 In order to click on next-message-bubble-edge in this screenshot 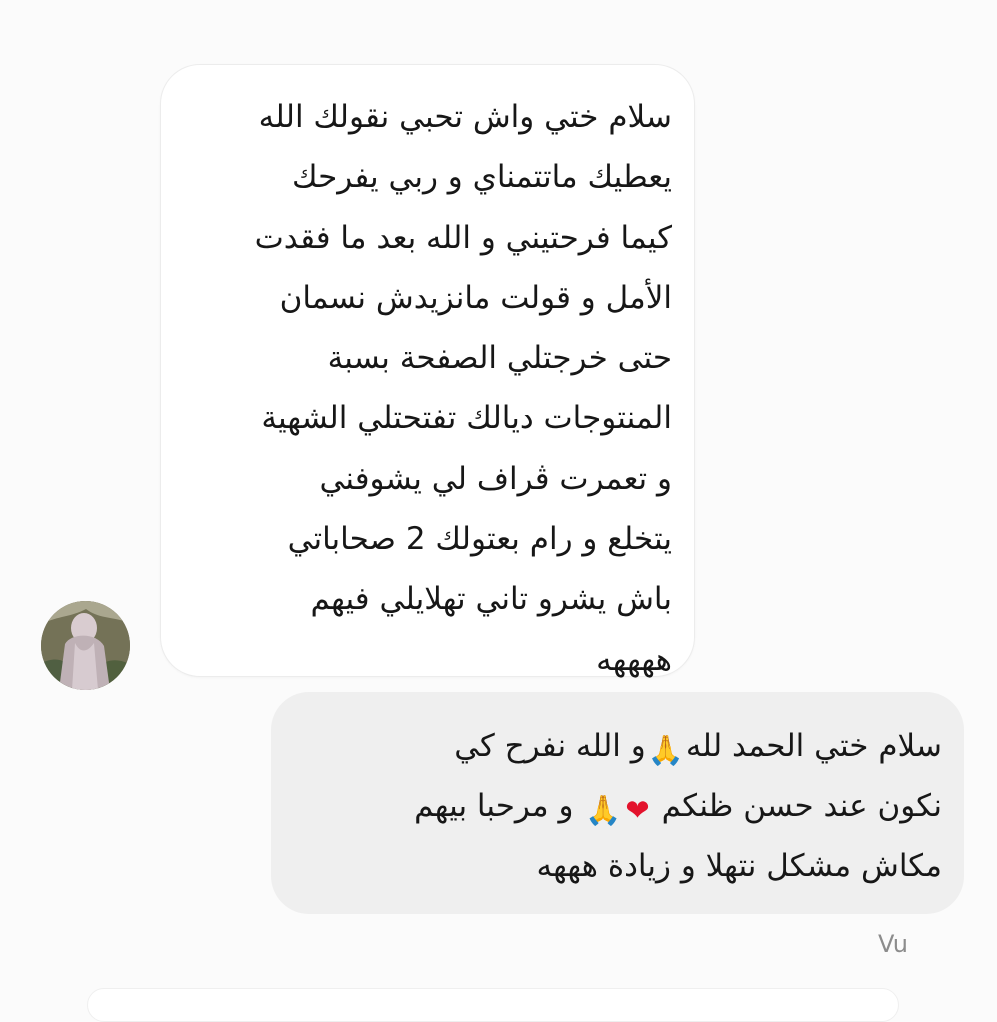, I will do `click(493, 1005)`.